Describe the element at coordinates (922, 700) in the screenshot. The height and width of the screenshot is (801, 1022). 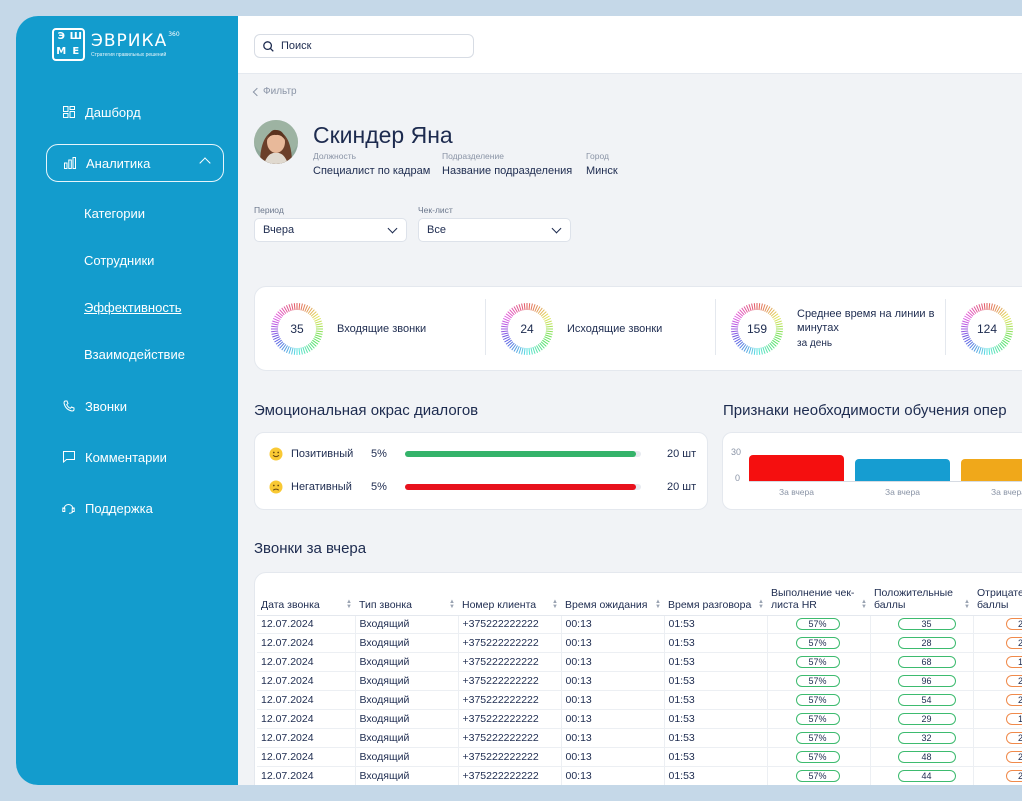
I see `table-cell: 54` at that location.